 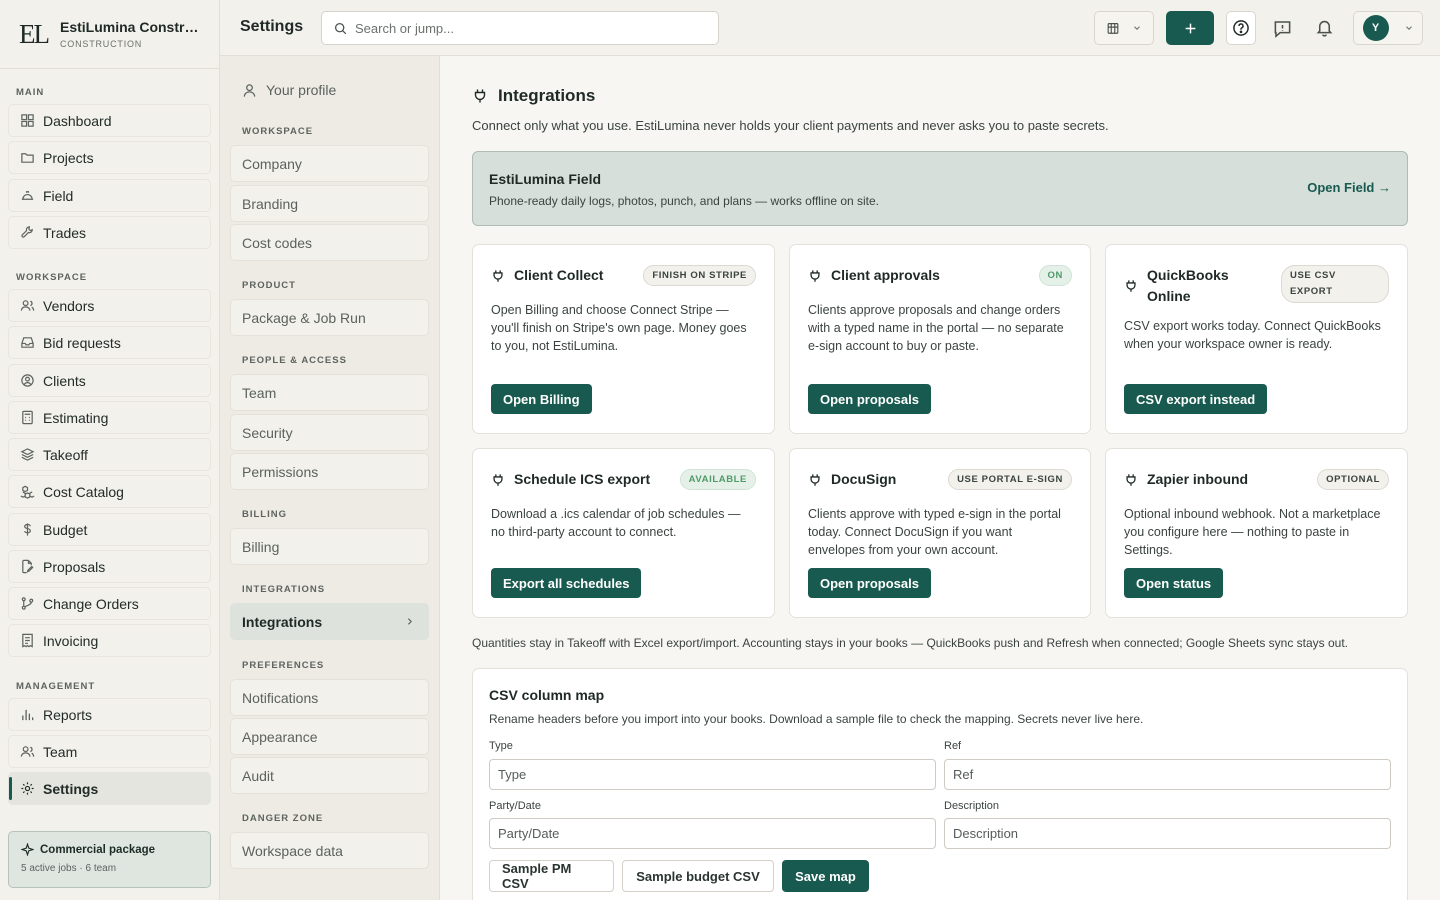 I want to click on brand-name: EstiLumina Construction, so click(x=131, y=27).